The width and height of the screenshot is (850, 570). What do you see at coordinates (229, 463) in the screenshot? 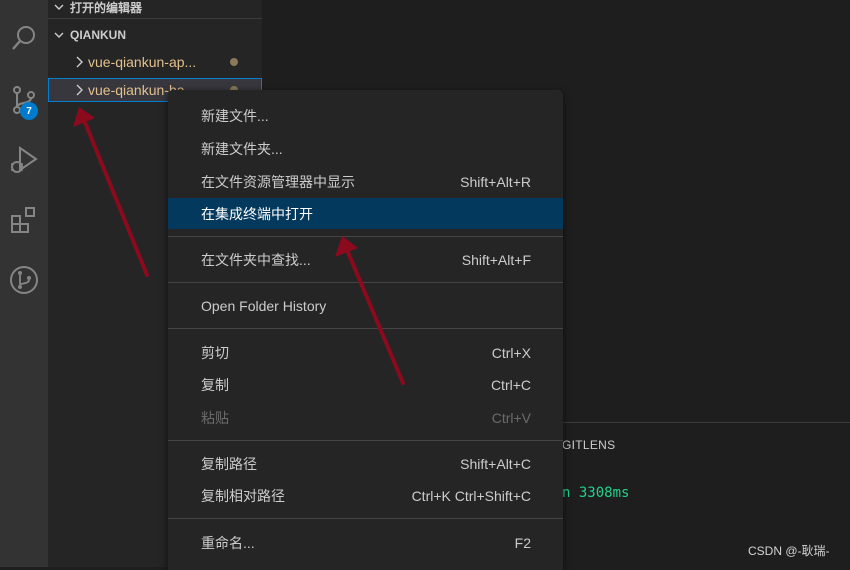
I see `menu-item-label: 复制路径` at bounding box center [229, 463].